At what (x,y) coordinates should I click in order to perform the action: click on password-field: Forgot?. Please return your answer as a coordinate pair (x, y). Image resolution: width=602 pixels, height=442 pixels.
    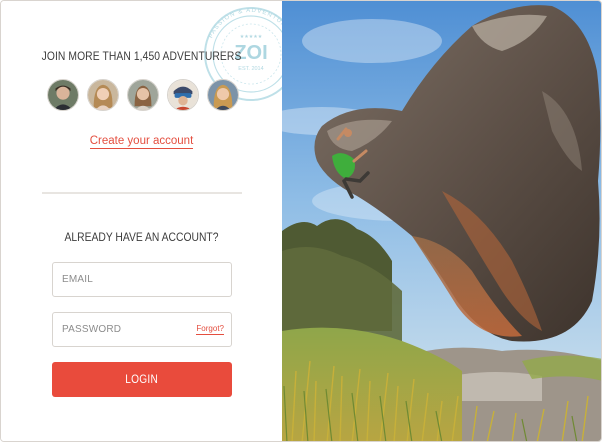
    Looking at the image, I should click on (142, 329).